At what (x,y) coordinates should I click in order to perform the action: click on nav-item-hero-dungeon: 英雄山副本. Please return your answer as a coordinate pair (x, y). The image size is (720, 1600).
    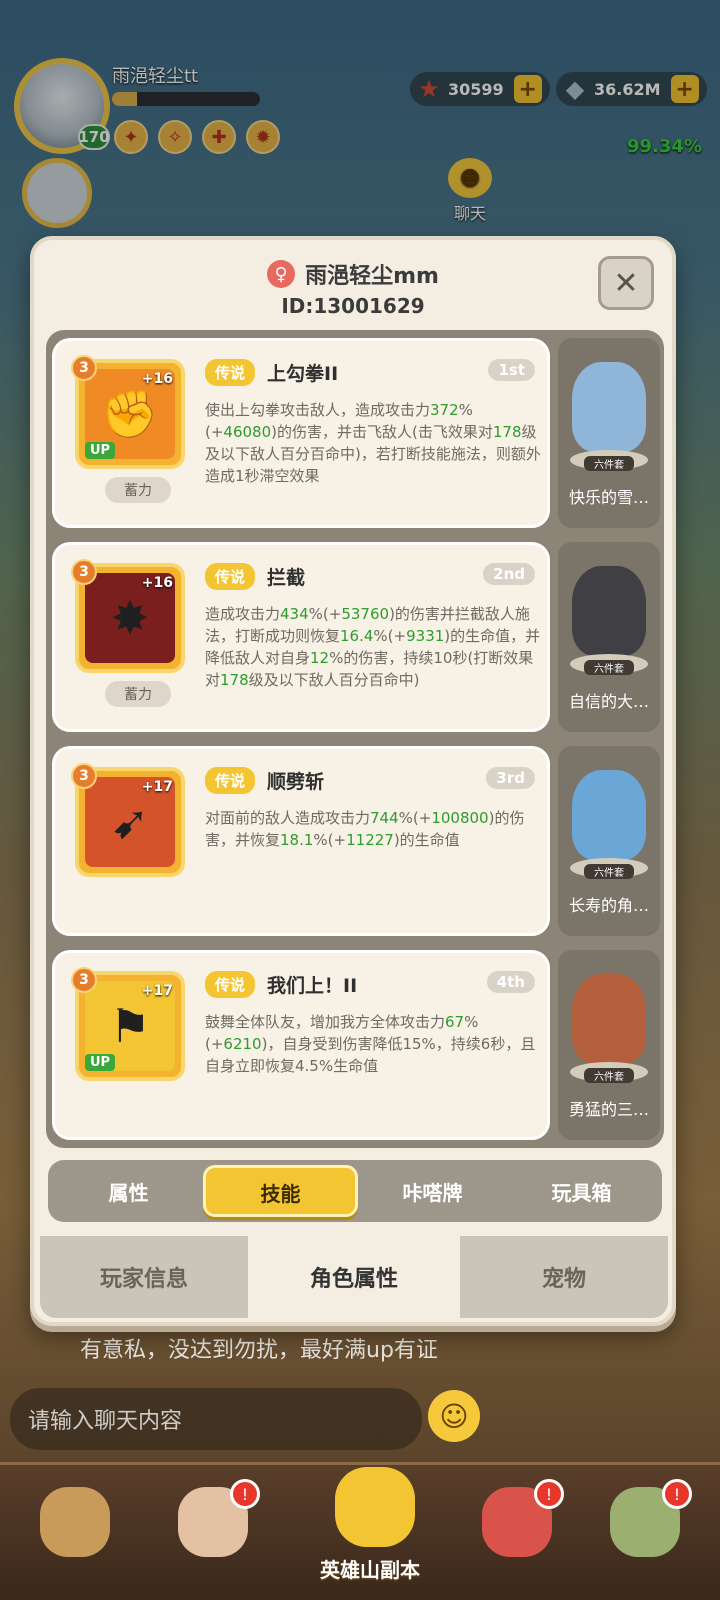
    Looking at the image, I should click on (370, 1525).